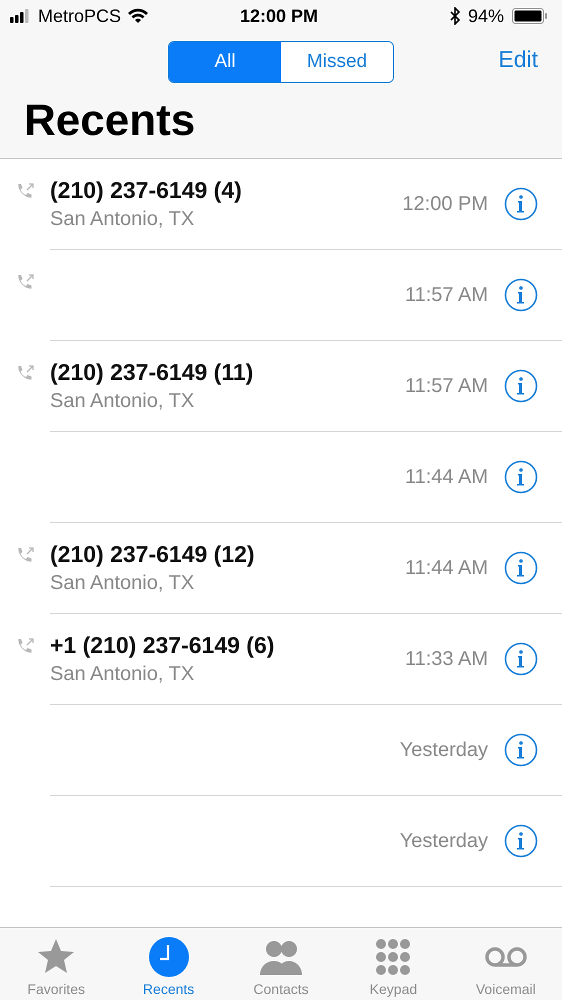 The image size is (562, 1000). I want to click on caller-number: +1 (210) 237-6149 (6), so click(163, 645).